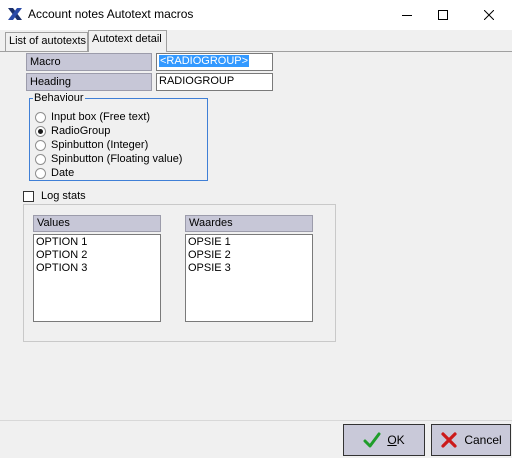 The image size is (512, 458). Describe the element at coordinates (250, 242) in the screenshot. I see `list-item: OPSIE 1` at that location.